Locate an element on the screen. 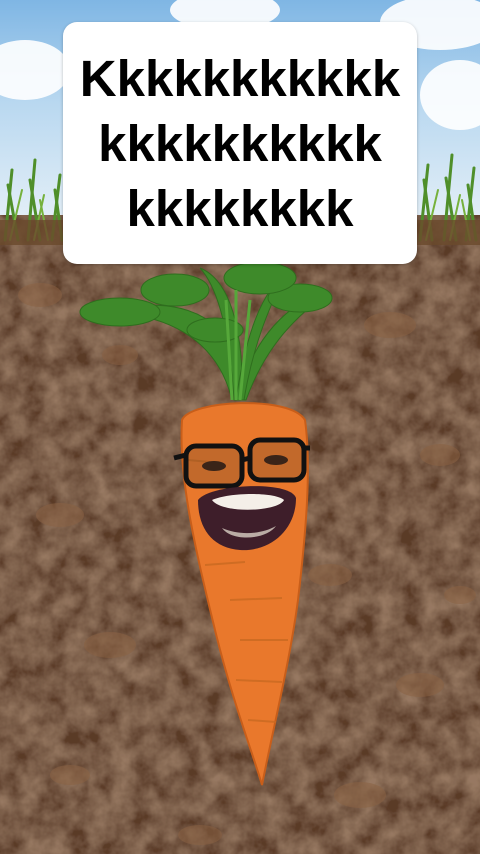 The width and height of the screenshot is (480, 854). caption-line-3: kkkkkkkk is located at coordinates (240, 208).